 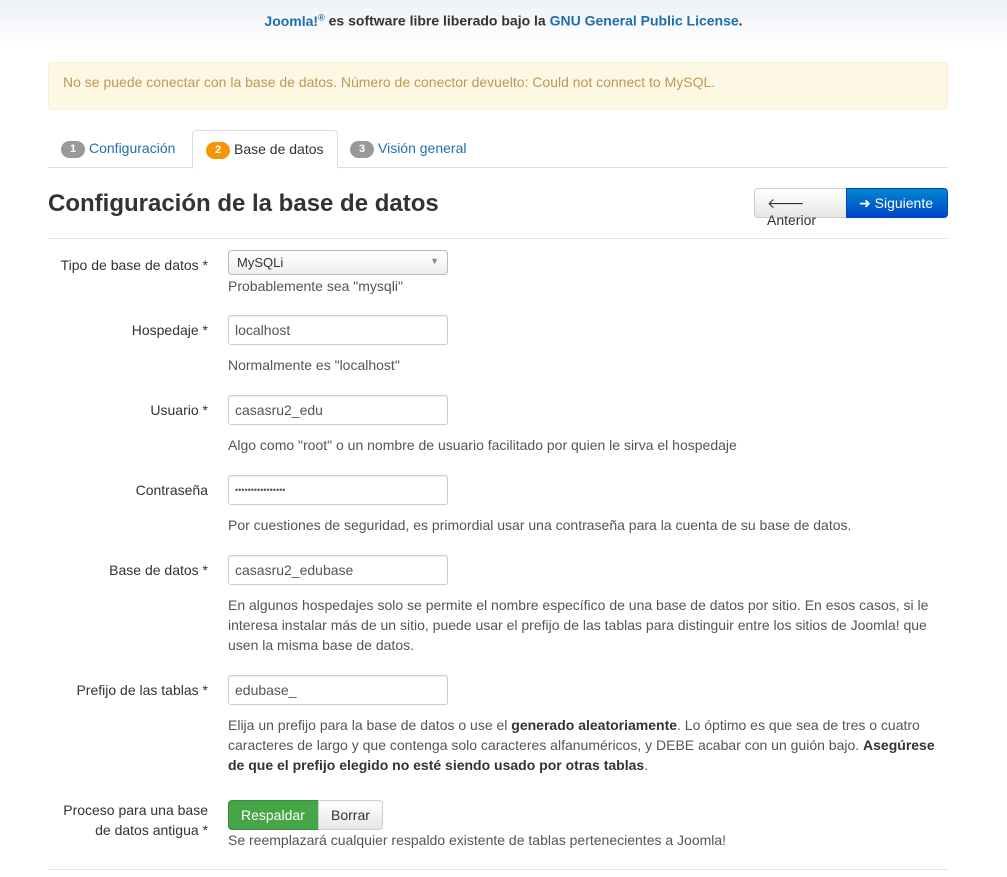 What do you see at coordinates (498, 238) in the screenshot?
I see `header-divider` at bounding box center [498, 238].